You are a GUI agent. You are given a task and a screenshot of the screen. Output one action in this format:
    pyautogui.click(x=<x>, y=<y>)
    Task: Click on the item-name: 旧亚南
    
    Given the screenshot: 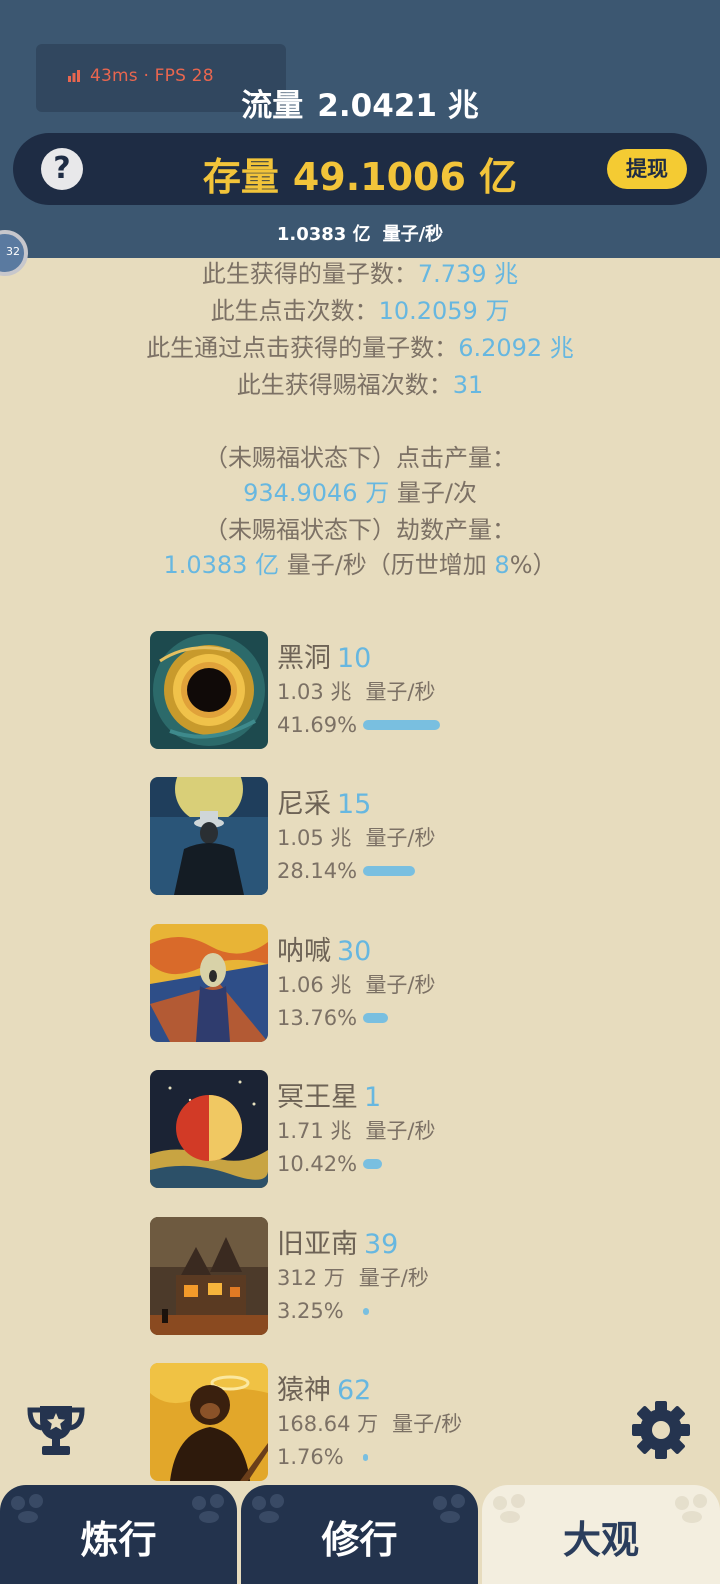 What is the action you would take?
    pyautogui.click(x=317, y=1244)
    